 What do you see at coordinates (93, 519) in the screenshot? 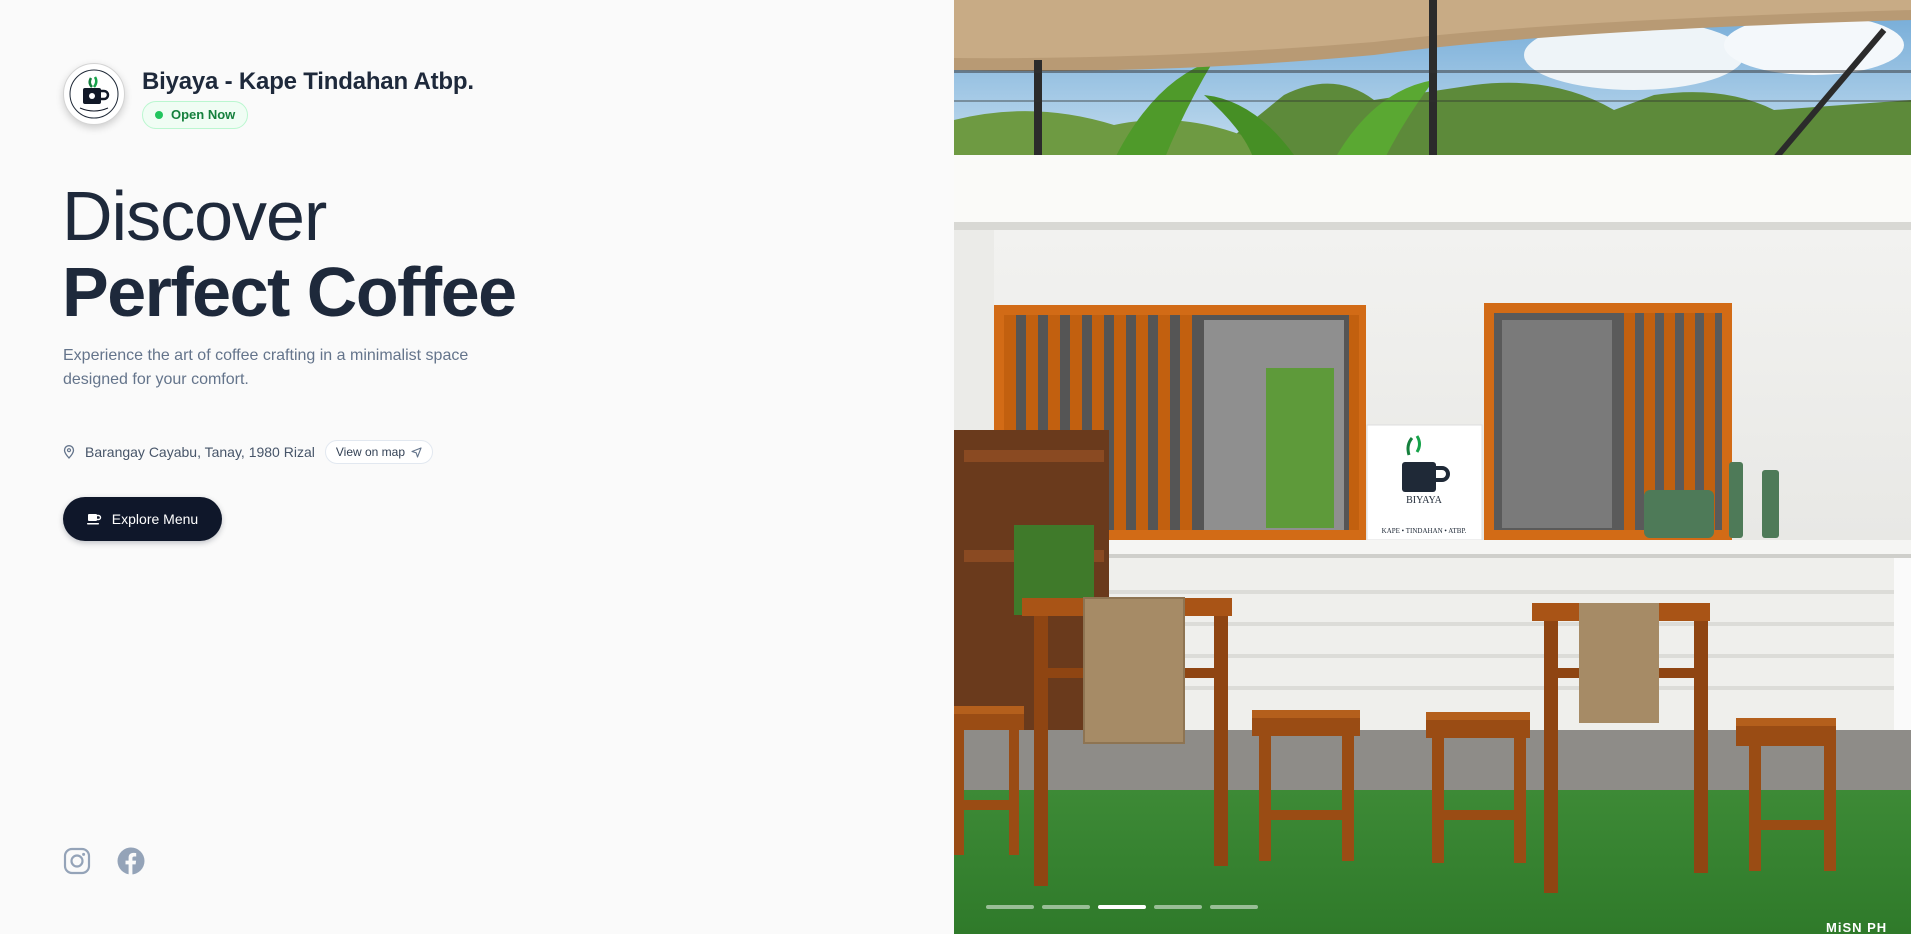
I see `coffee-cup-icon` at bounding box center [93, 519].